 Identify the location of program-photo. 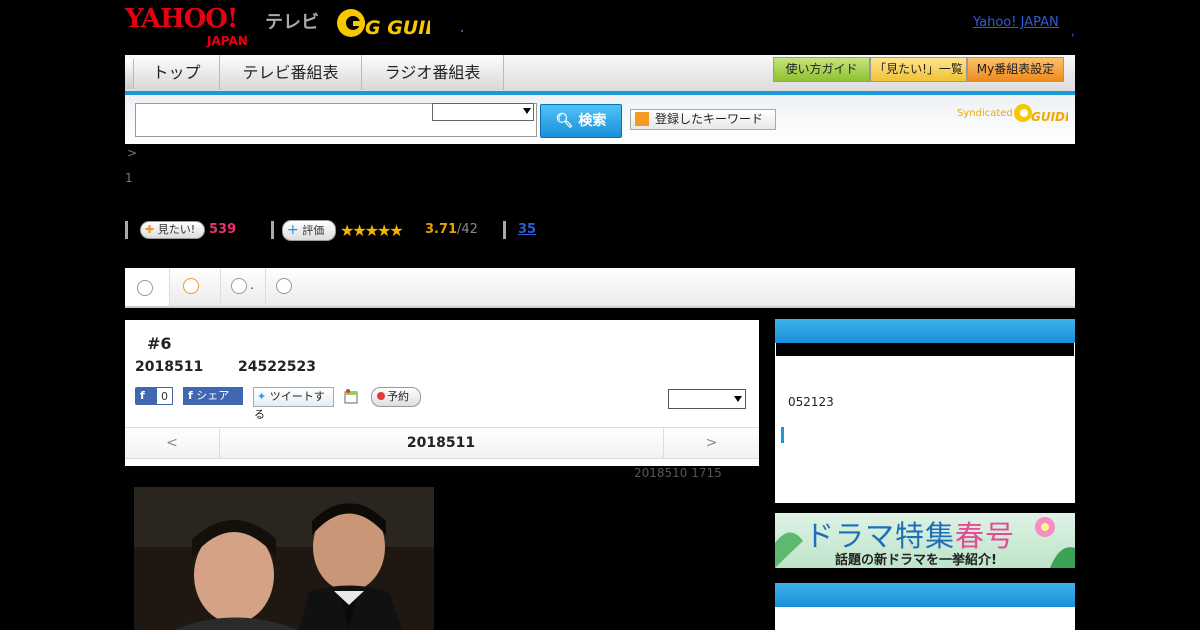
(284, 558).